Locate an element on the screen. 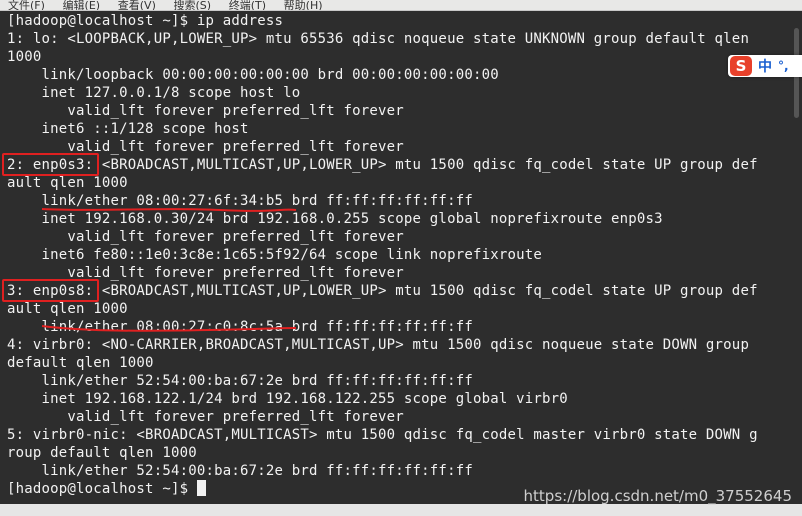 This screenshot has height=516, width=802. input-method-toolbar: S 中 °, is located at coordinates (765, 66).